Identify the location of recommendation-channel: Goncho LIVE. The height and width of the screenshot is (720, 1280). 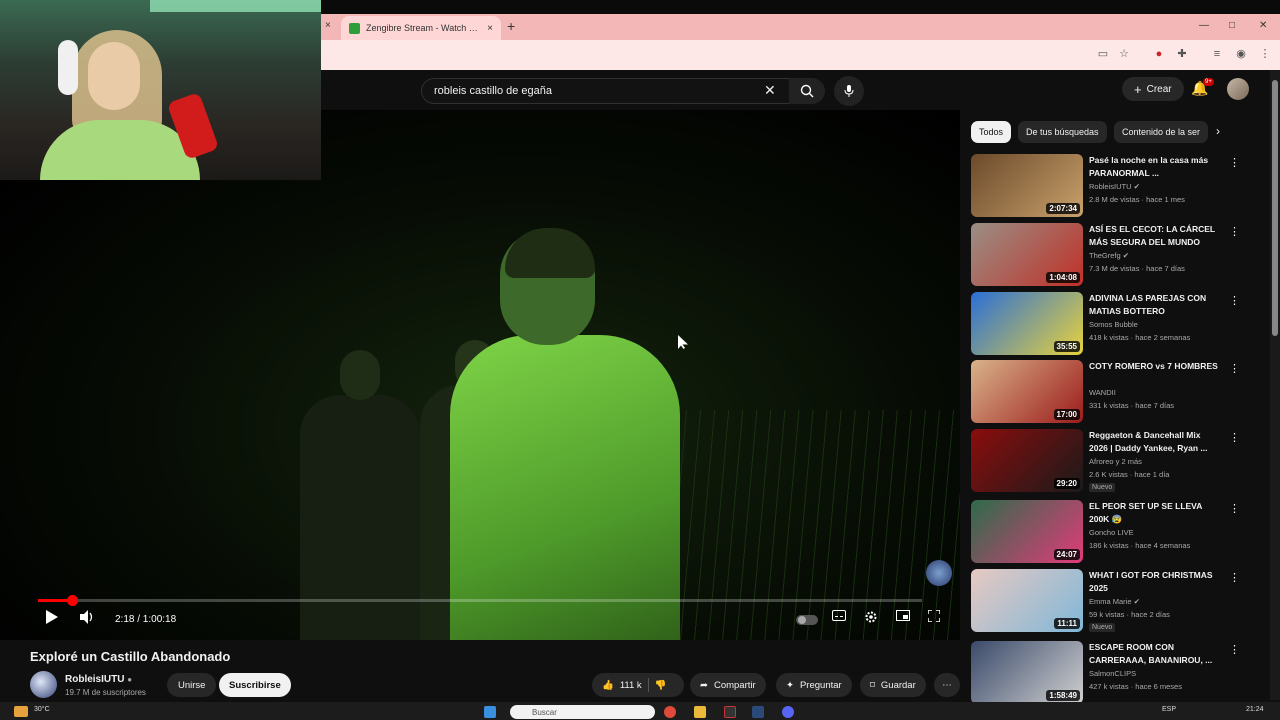
(1111, 532).